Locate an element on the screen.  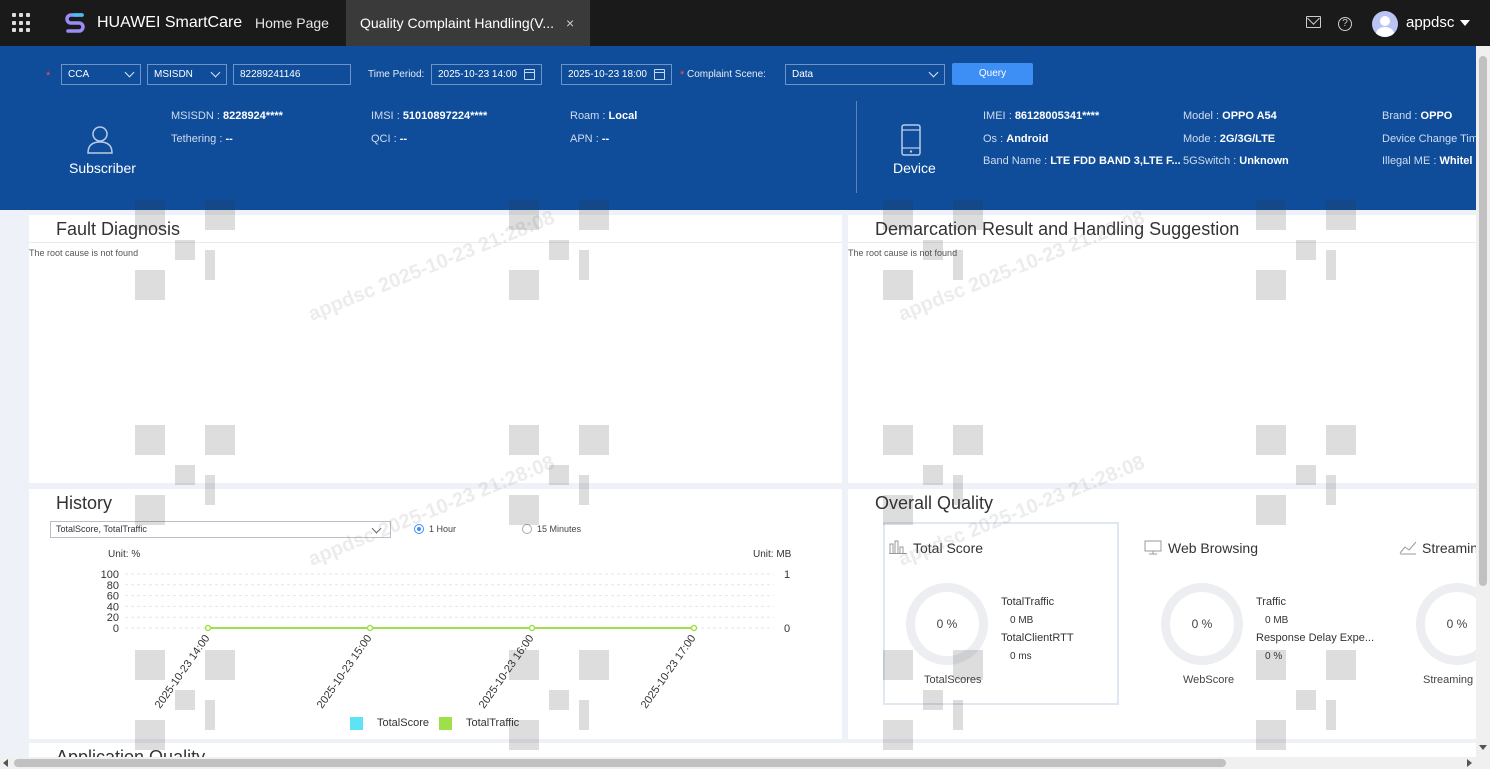
web-traffic-value: 0 MB is located at coordinates (1277, 620).